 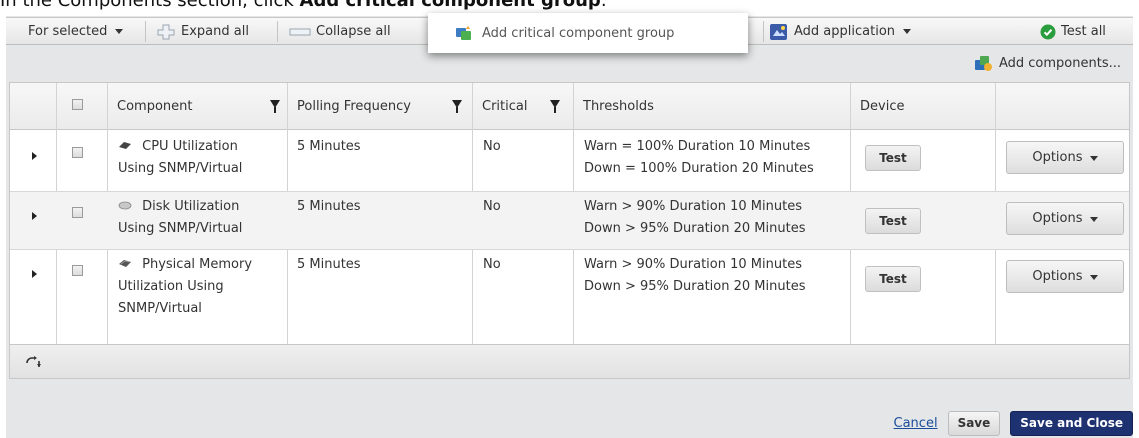 I want to click on checkmark-circle-icon, so click(x=1048, y=31).